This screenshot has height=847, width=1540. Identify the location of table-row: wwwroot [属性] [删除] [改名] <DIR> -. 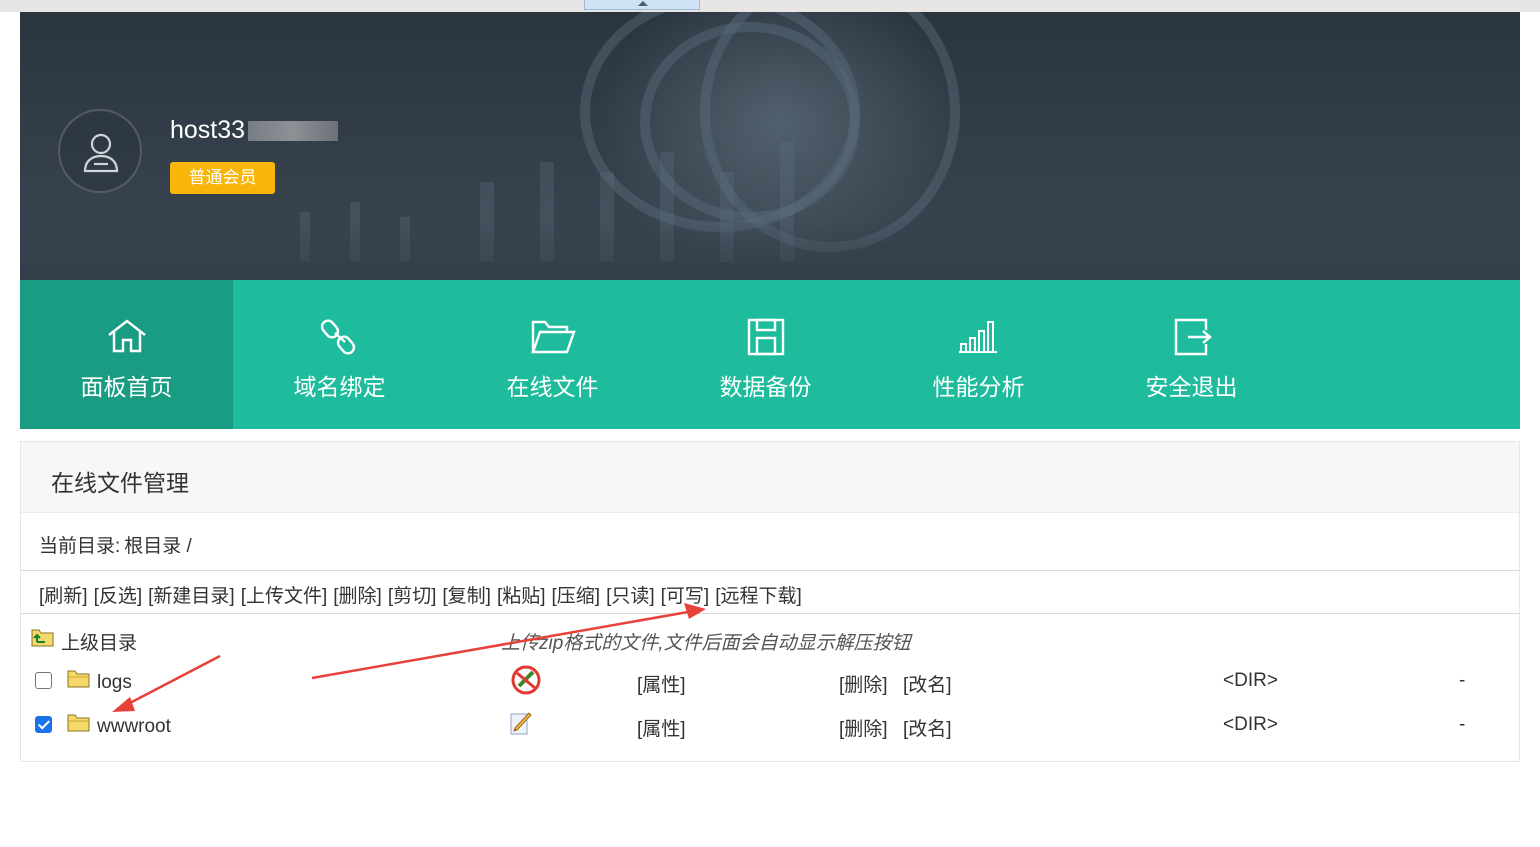
(770, 726).